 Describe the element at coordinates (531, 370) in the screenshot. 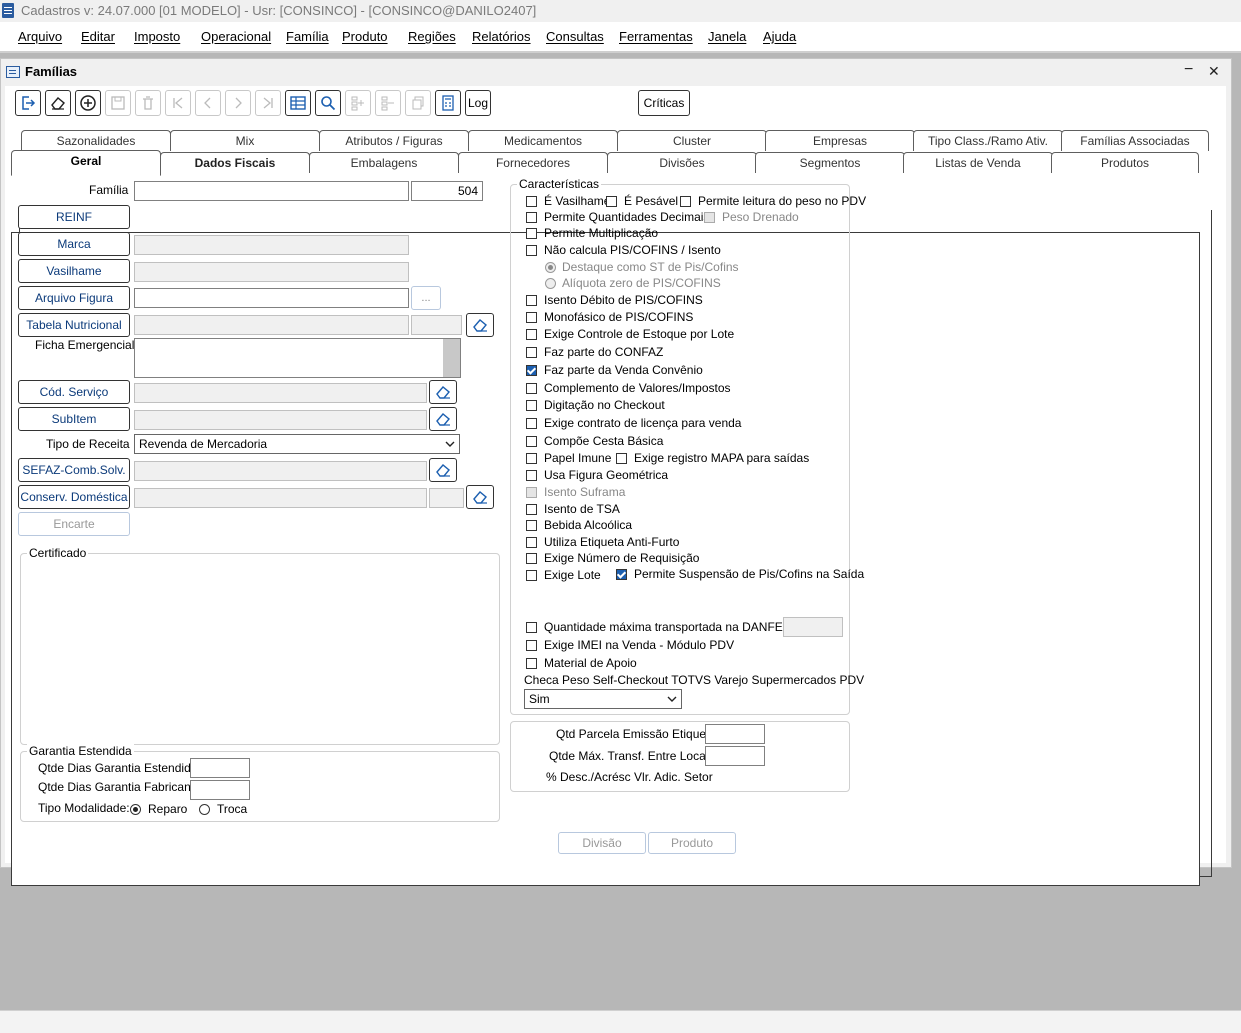

I see `venda-convenio-checkbox` at that location.